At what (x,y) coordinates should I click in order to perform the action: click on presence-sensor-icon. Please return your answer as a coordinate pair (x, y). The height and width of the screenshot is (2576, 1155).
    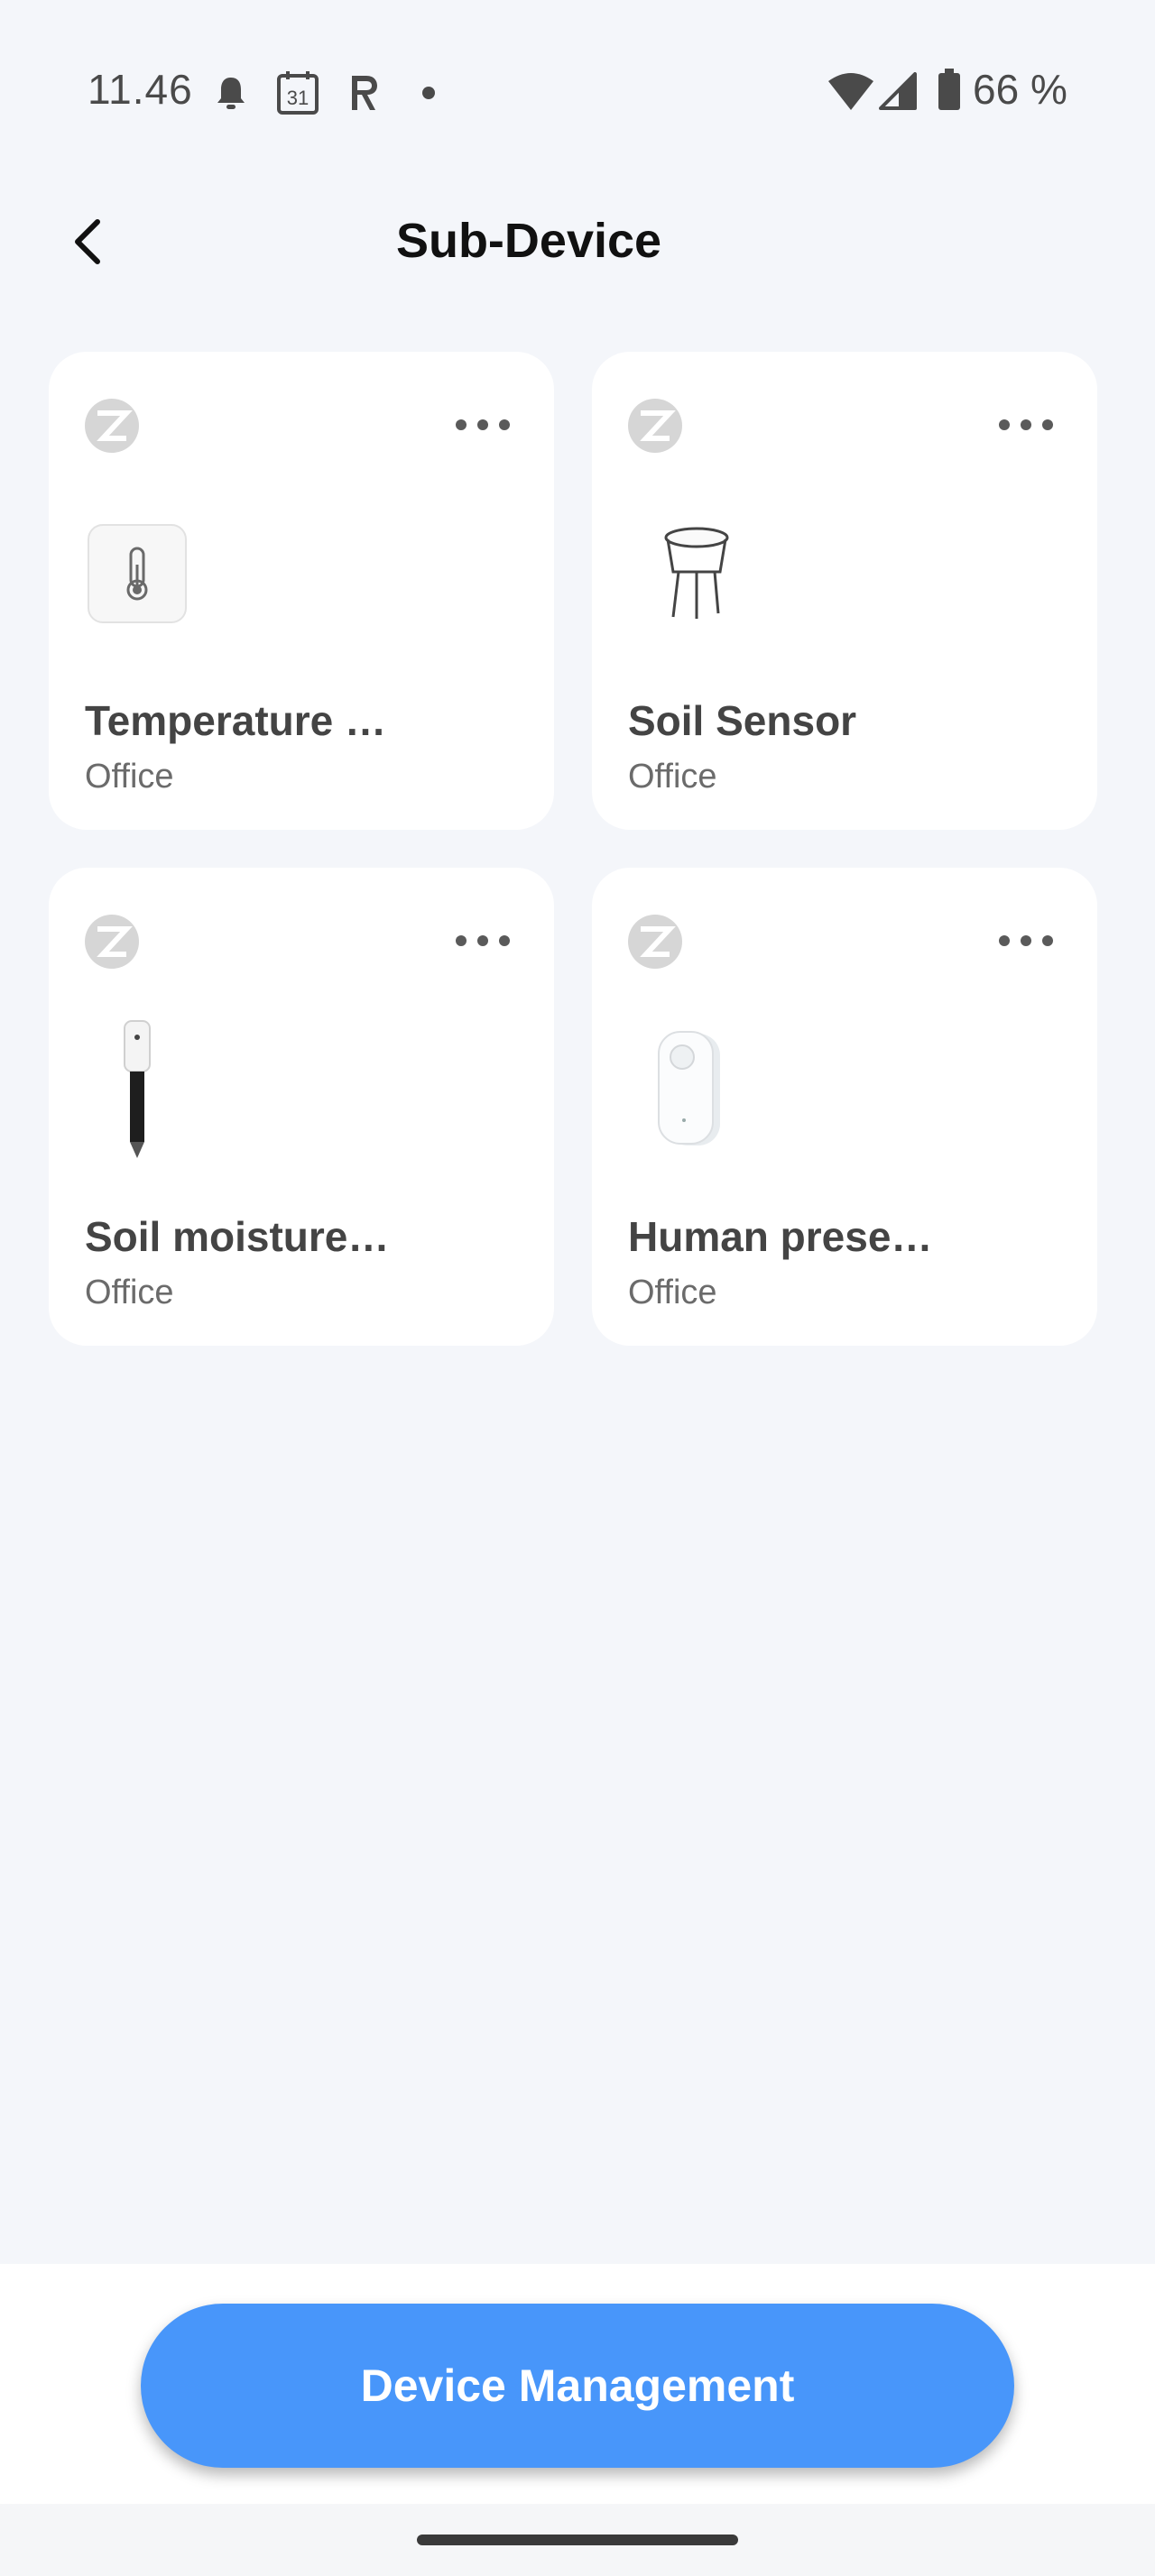
    Looking at the image, I should click on (680, 1089).